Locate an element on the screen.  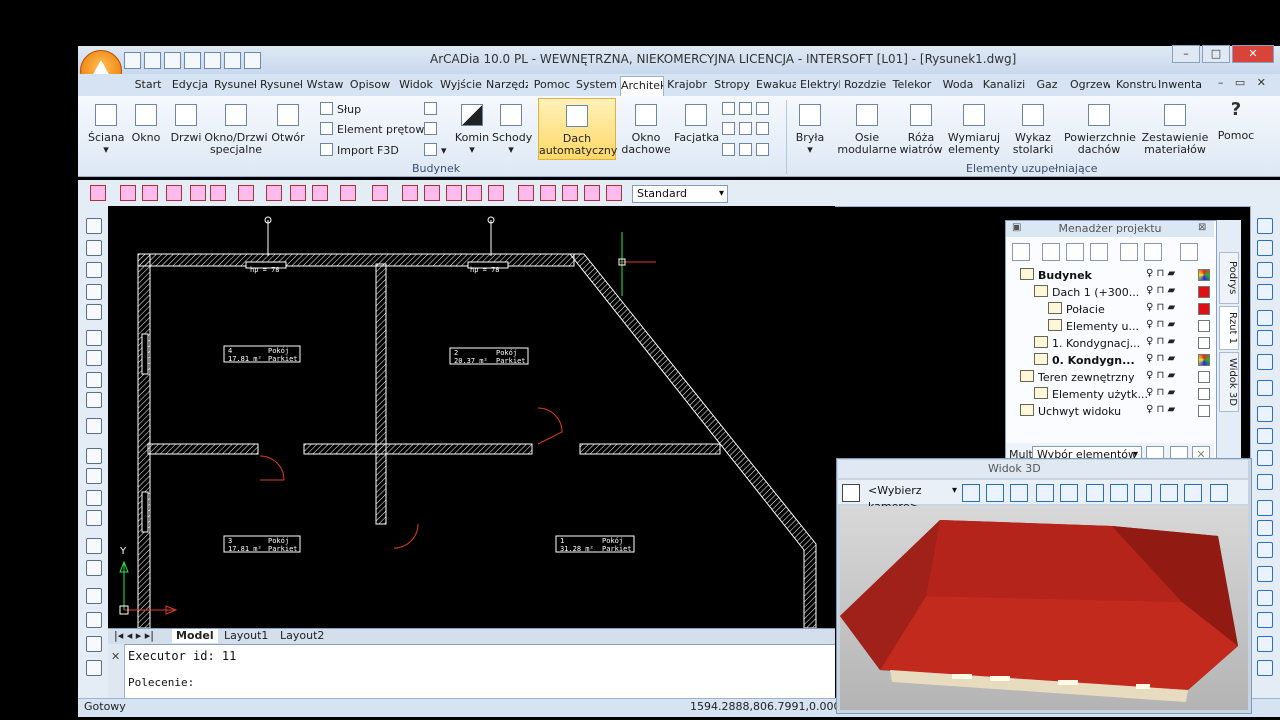
roza-wiatrow-button: Róża wiatrów is located at coordinates (921, 130).